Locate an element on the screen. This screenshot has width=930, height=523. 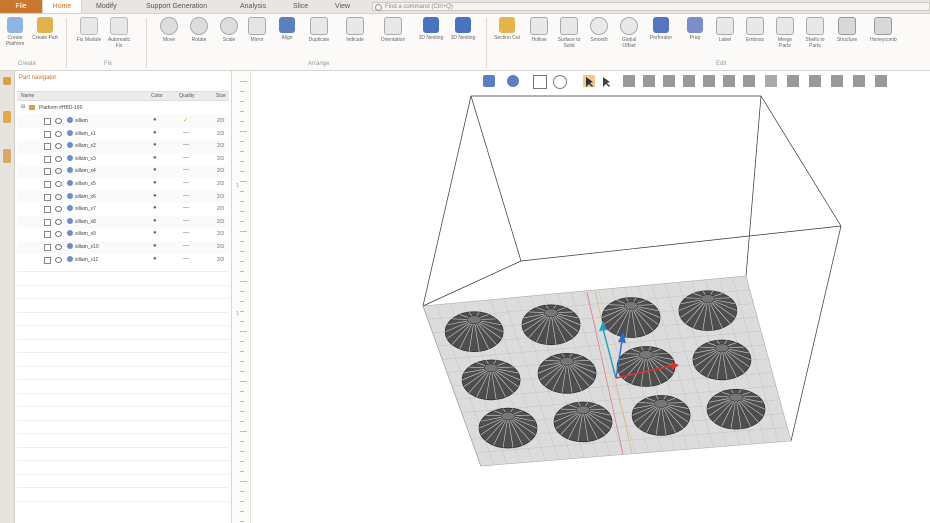
col-size: Size is located at coordinates (221, 96).